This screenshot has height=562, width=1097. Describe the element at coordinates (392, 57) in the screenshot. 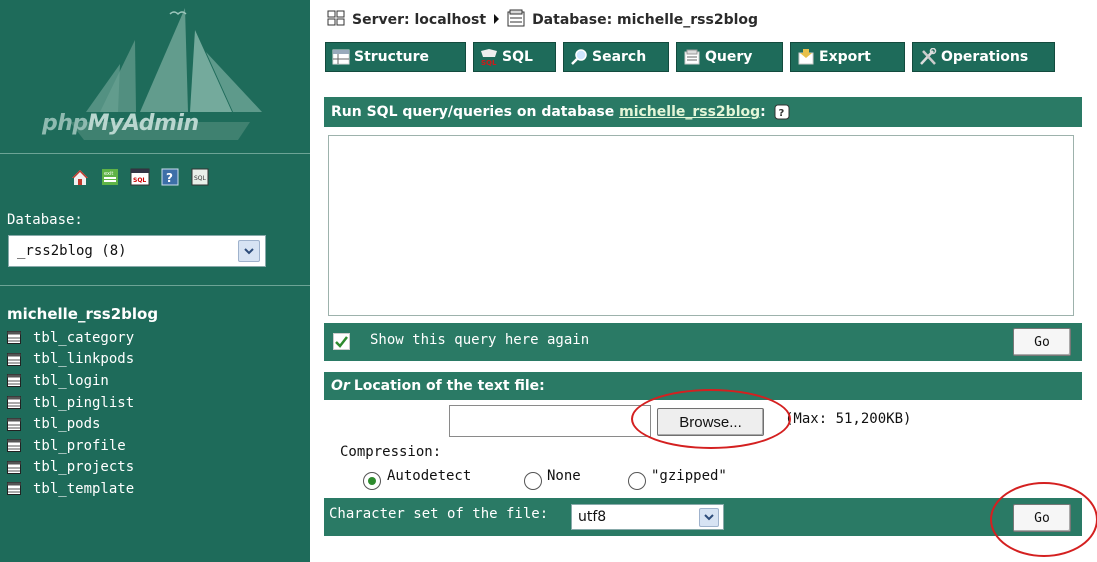

I see `tab-label: Structure` at that location.